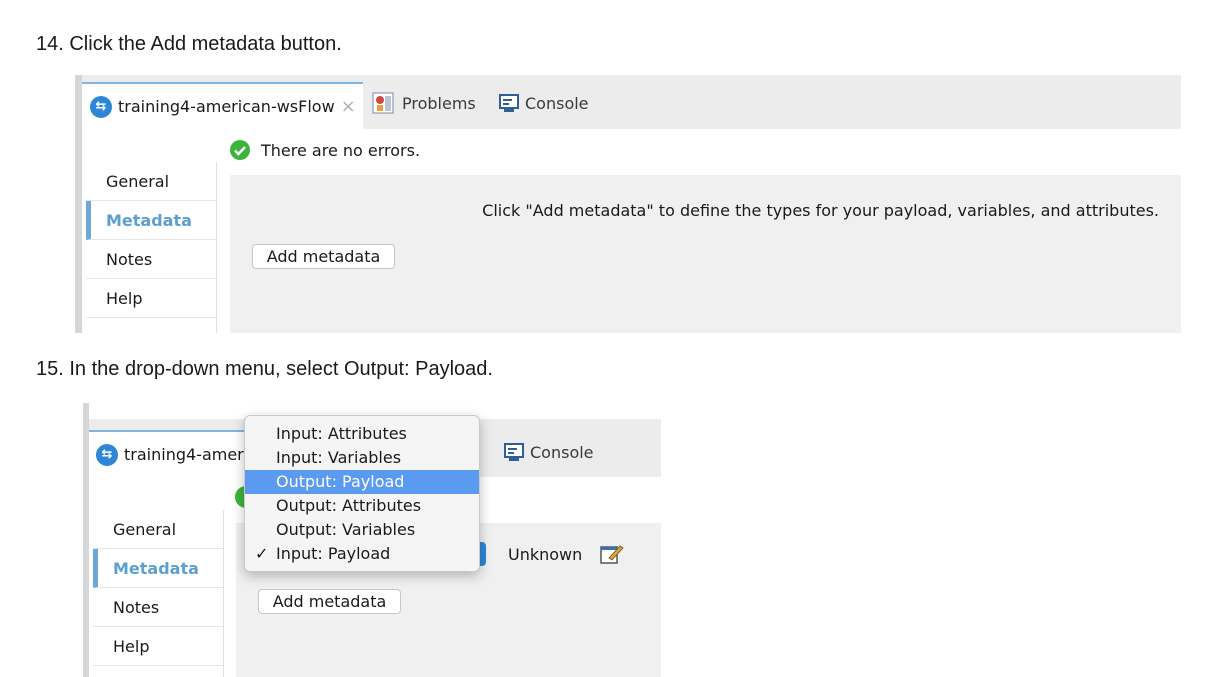  Describe the element at coordinates (439, 103) in the screenshot. I see `tab-problems-label: Problems` at that location.